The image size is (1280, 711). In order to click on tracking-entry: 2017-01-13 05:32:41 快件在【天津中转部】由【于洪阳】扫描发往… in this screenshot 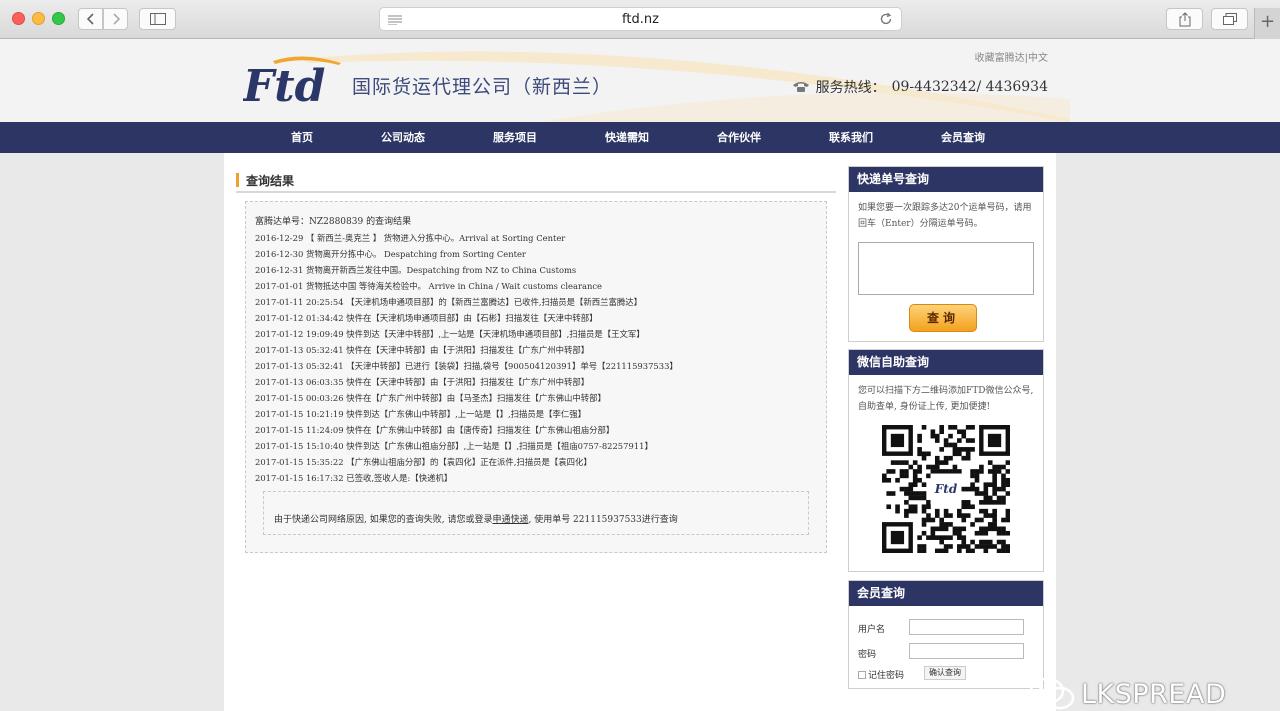, I will do `click(422, 350)`.